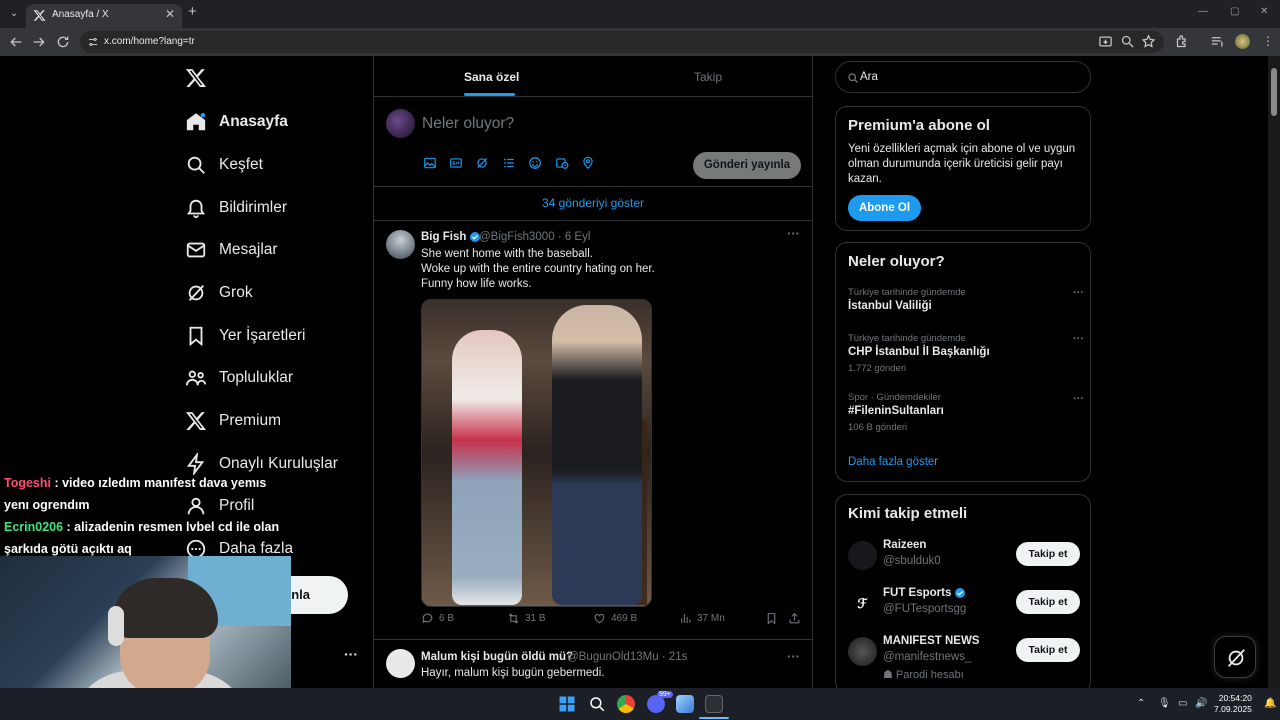  I want to click on browser-menu-icon: ⋮, so click(1269, 41).